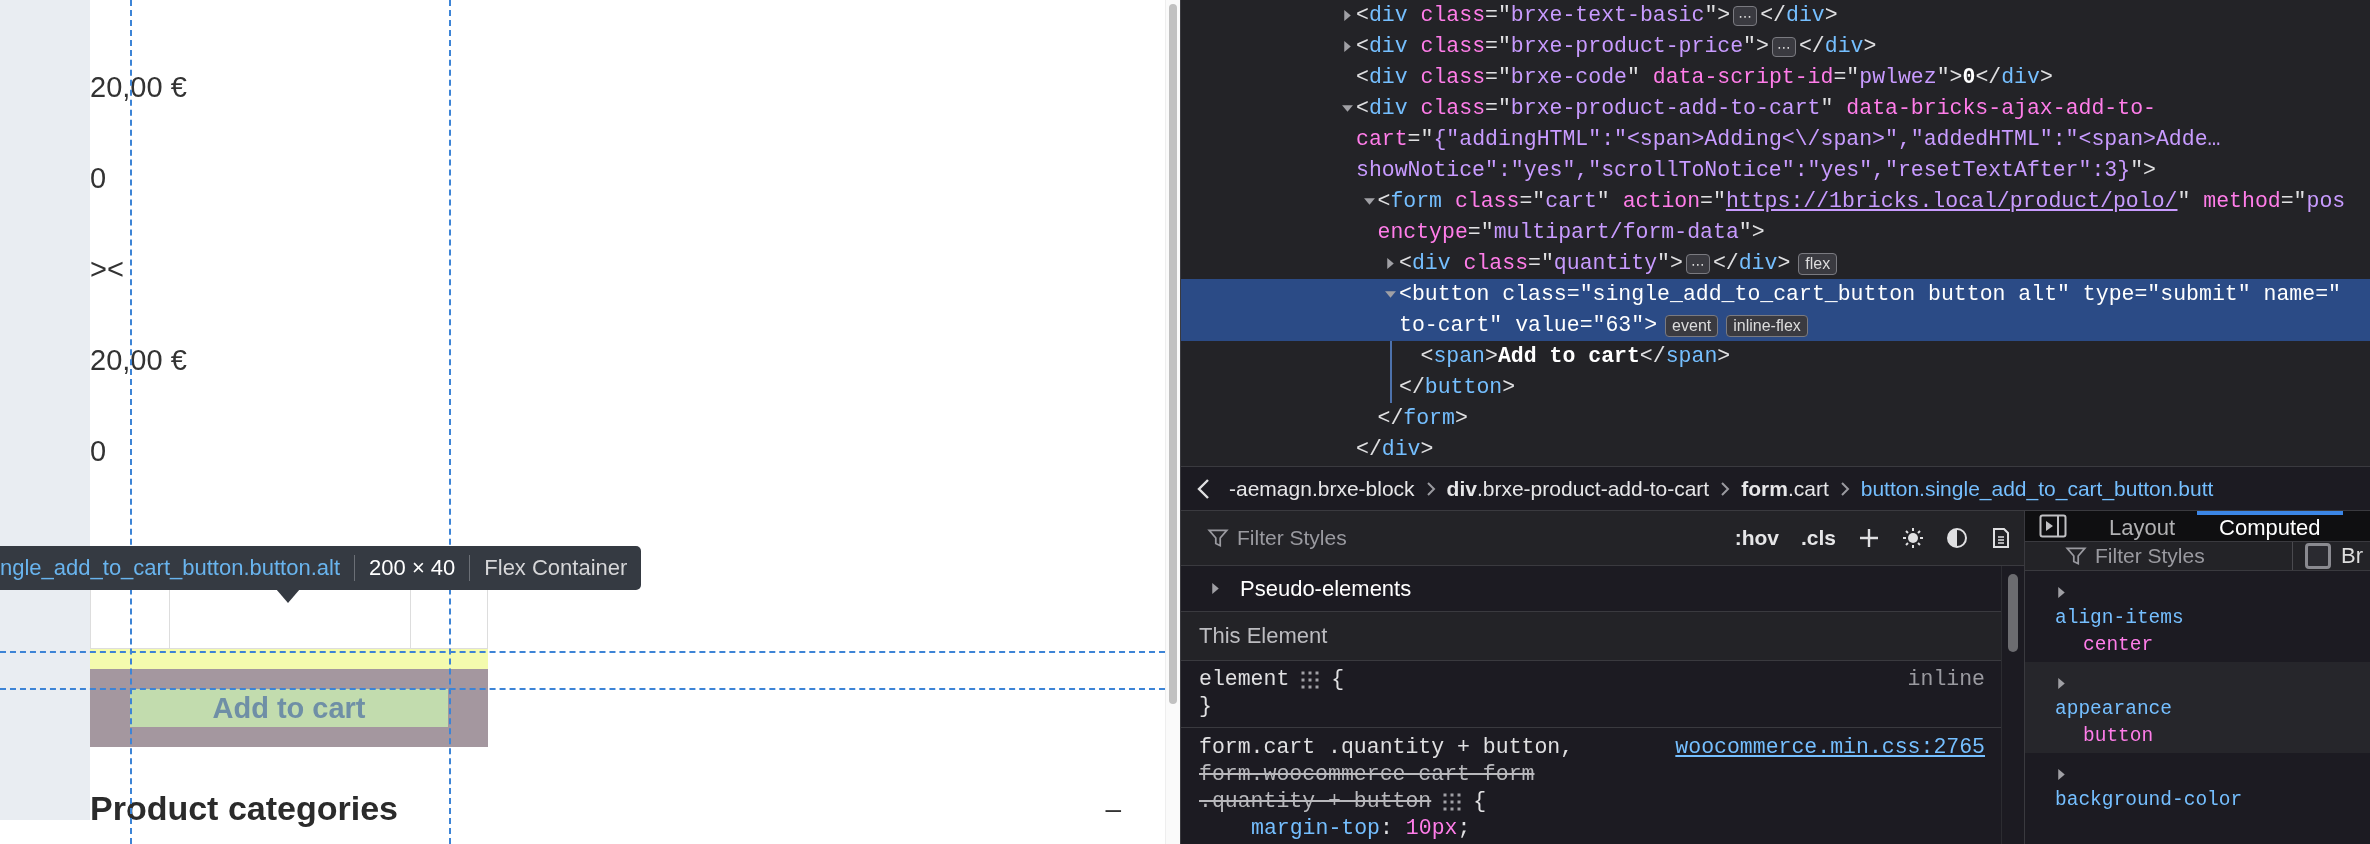 Image resolution: width=2370 pixels, height=844 pixels. Describe the element at coordinates (1543, 15) in the screenshot. I see `code-line: <div class="brxe-text-basic">` at that location.